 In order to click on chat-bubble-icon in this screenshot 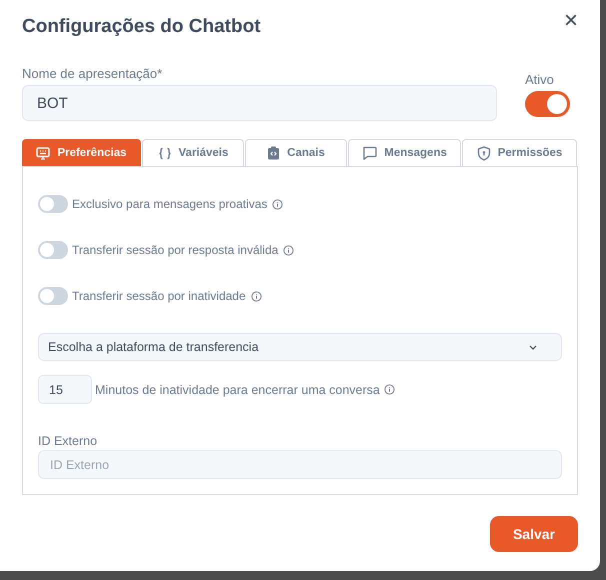, I will do `click(370, 153)`.